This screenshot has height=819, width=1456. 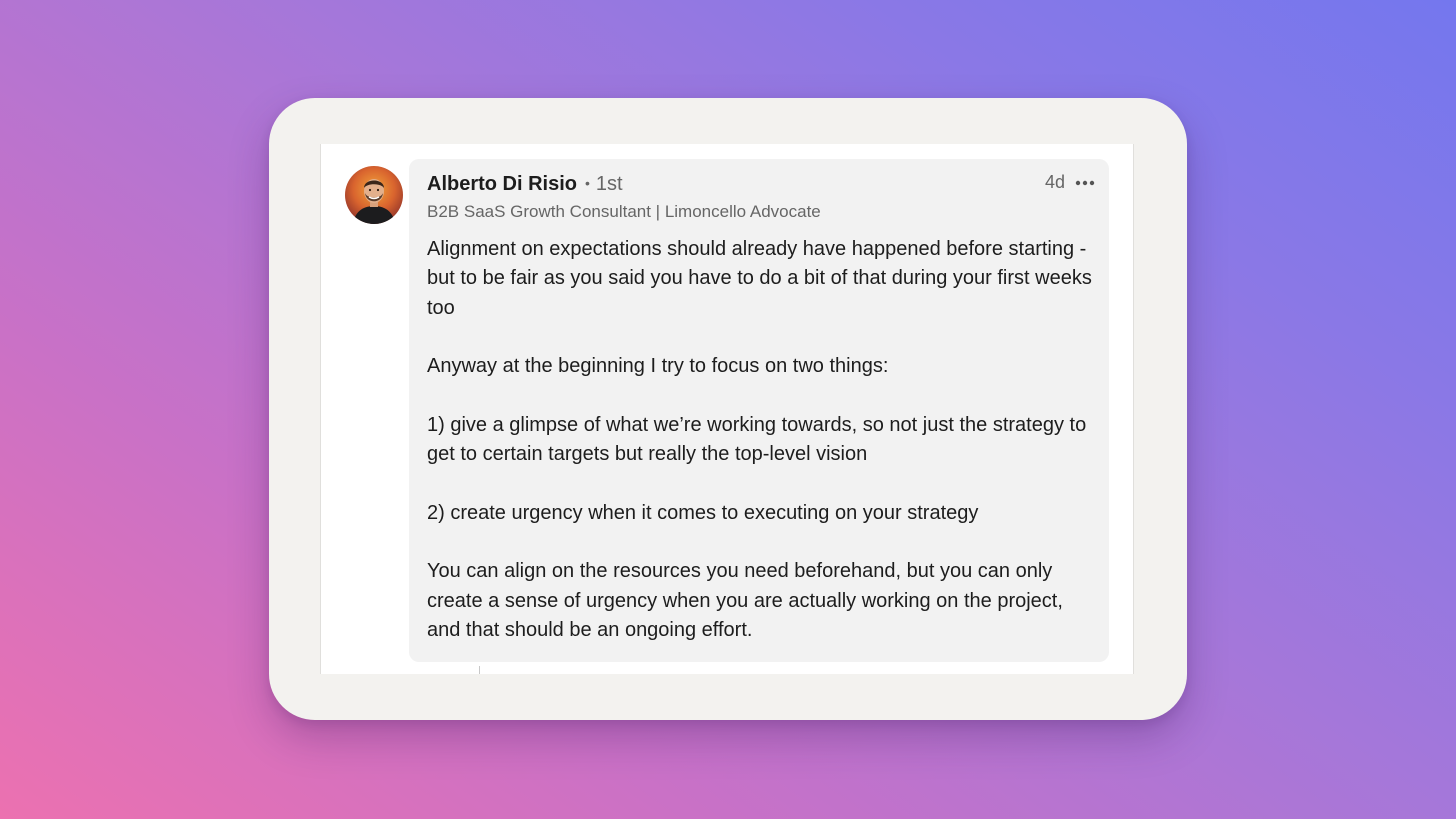 I want to click on ellipsis-horizontal-icon, so click(x=1085, y=182).